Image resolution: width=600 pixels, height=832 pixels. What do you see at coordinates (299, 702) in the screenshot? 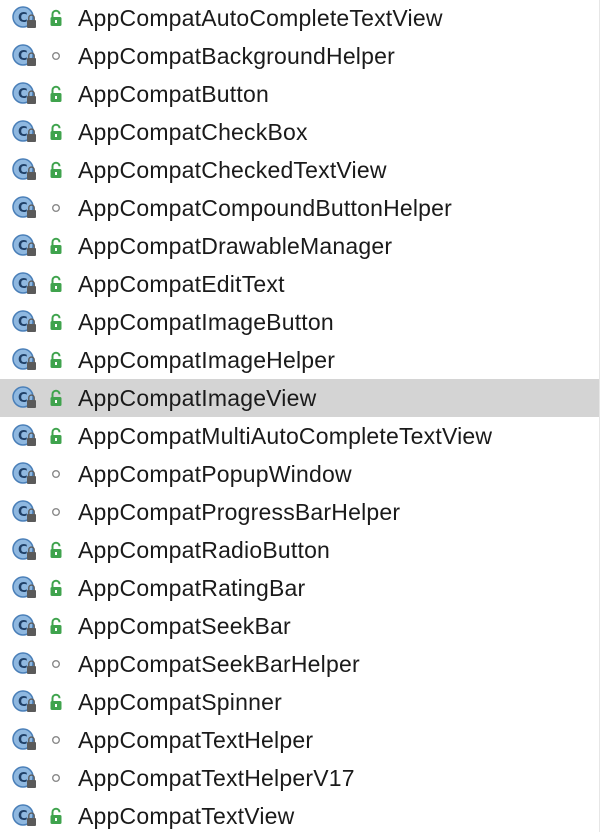
I see `tree-item: C AppCompatSpinner` at bounding box center [299, 702].